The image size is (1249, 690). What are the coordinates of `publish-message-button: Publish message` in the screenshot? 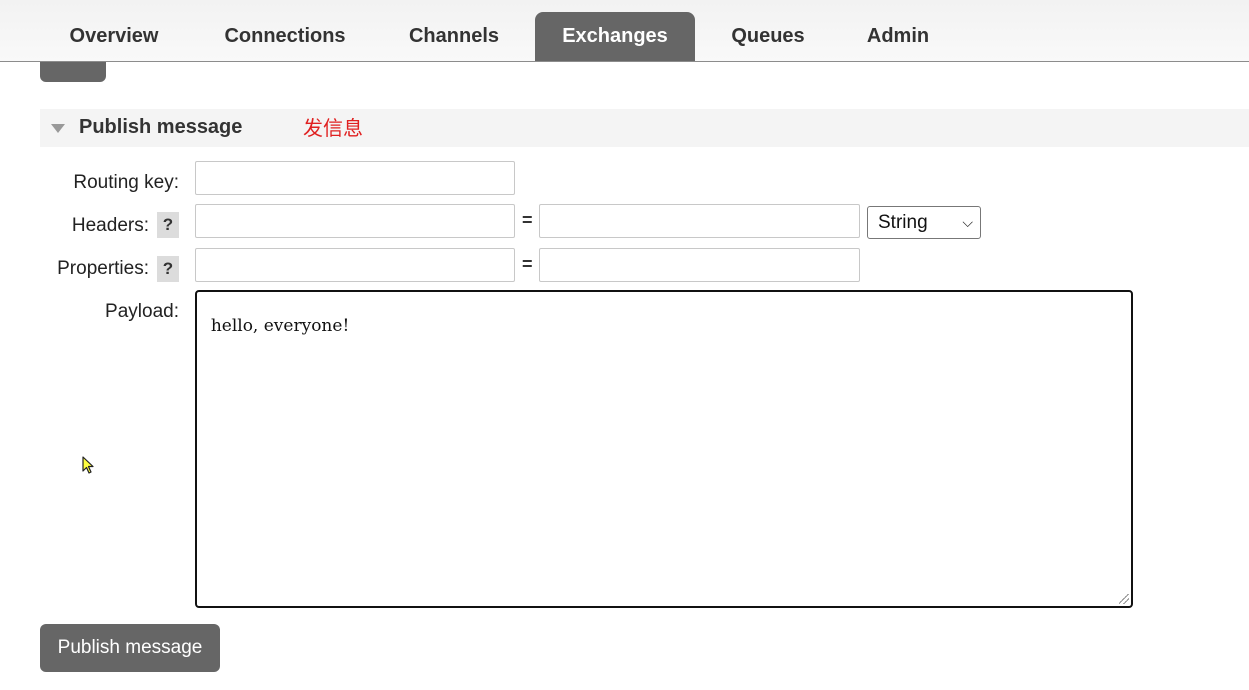 It's located at (130, 648).